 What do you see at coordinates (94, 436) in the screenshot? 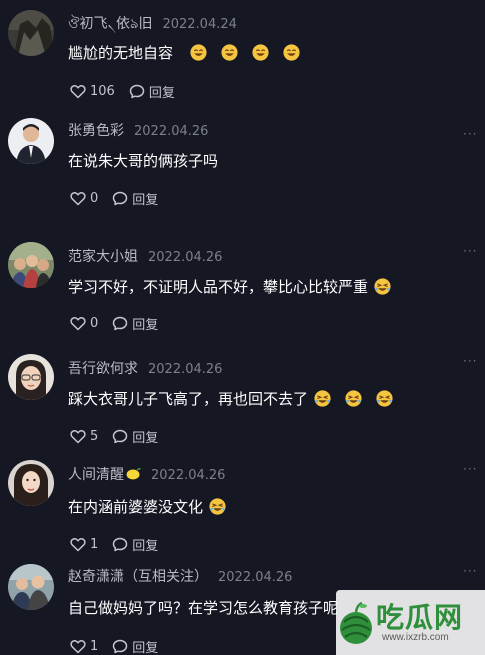
I see `like-count: 5` at bounding box center [94, 436].